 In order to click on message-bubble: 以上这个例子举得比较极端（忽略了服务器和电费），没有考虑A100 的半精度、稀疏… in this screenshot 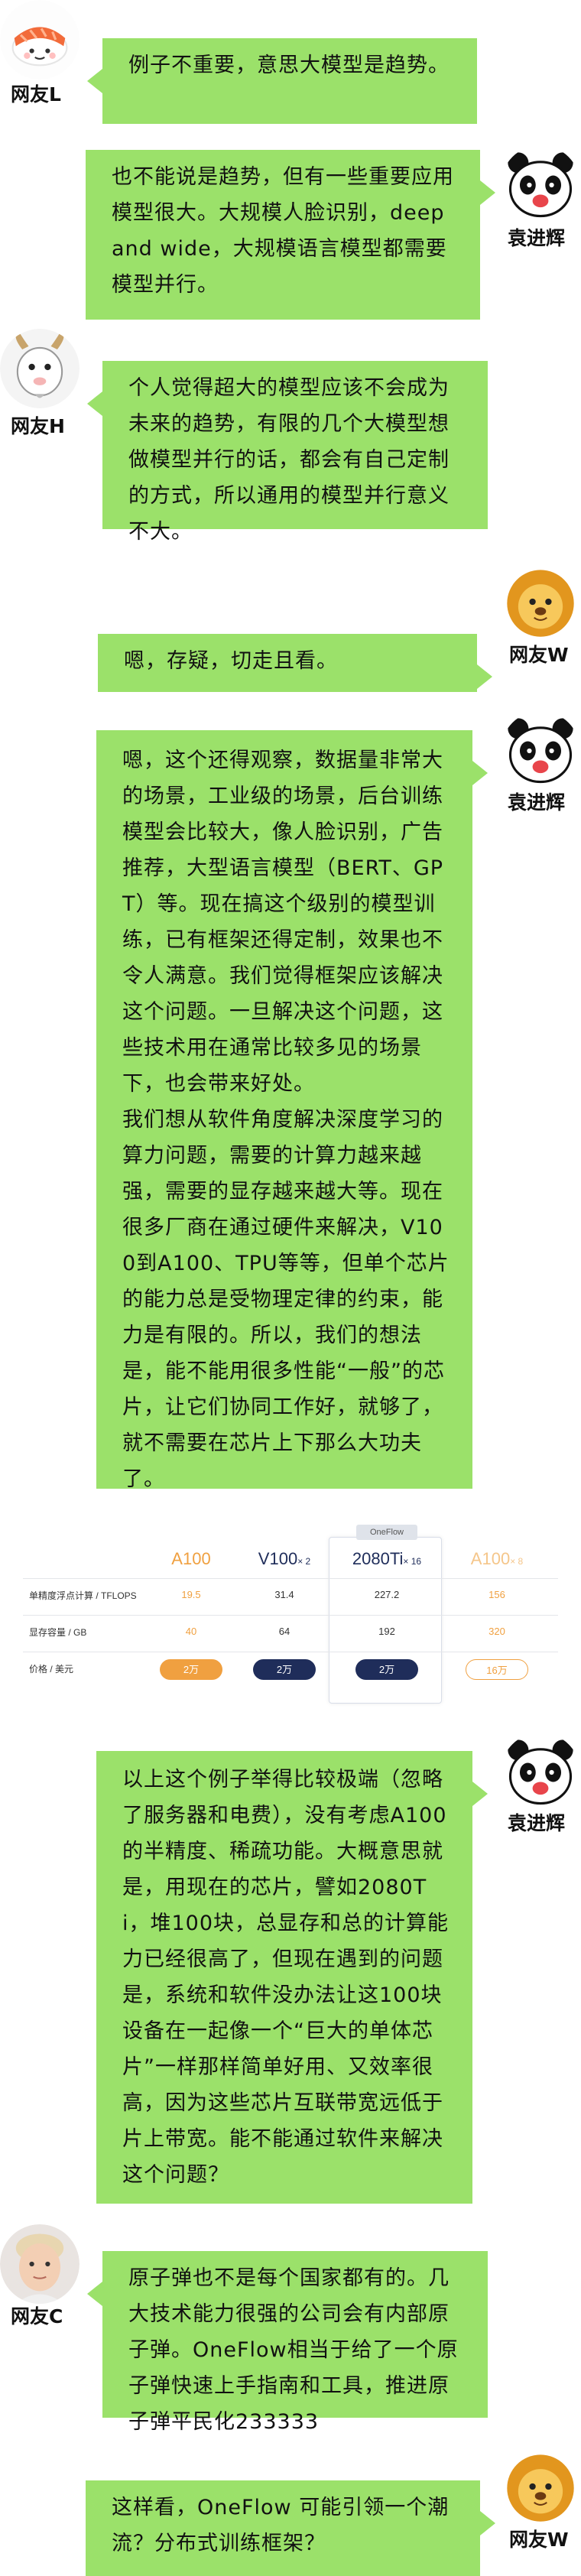, I will do `click(292, 1978)`.